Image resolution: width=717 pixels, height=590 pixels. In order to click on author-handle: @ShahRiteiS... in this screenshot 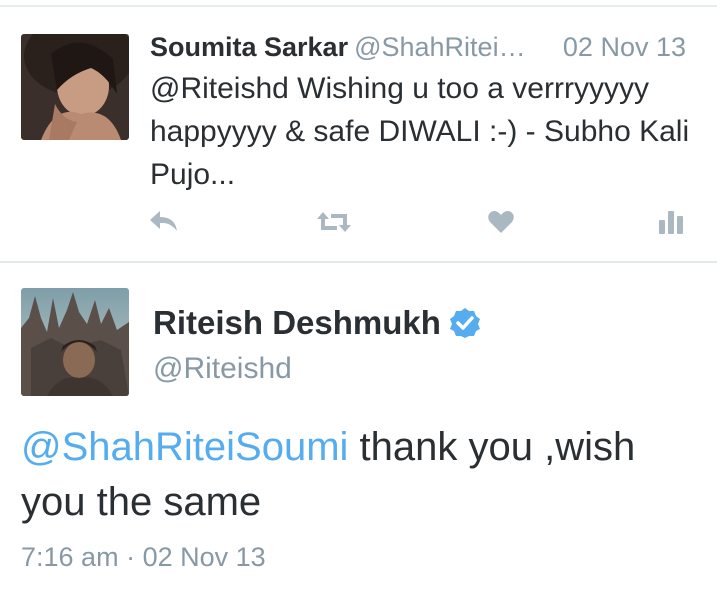, I will do `click(441, 47)`.